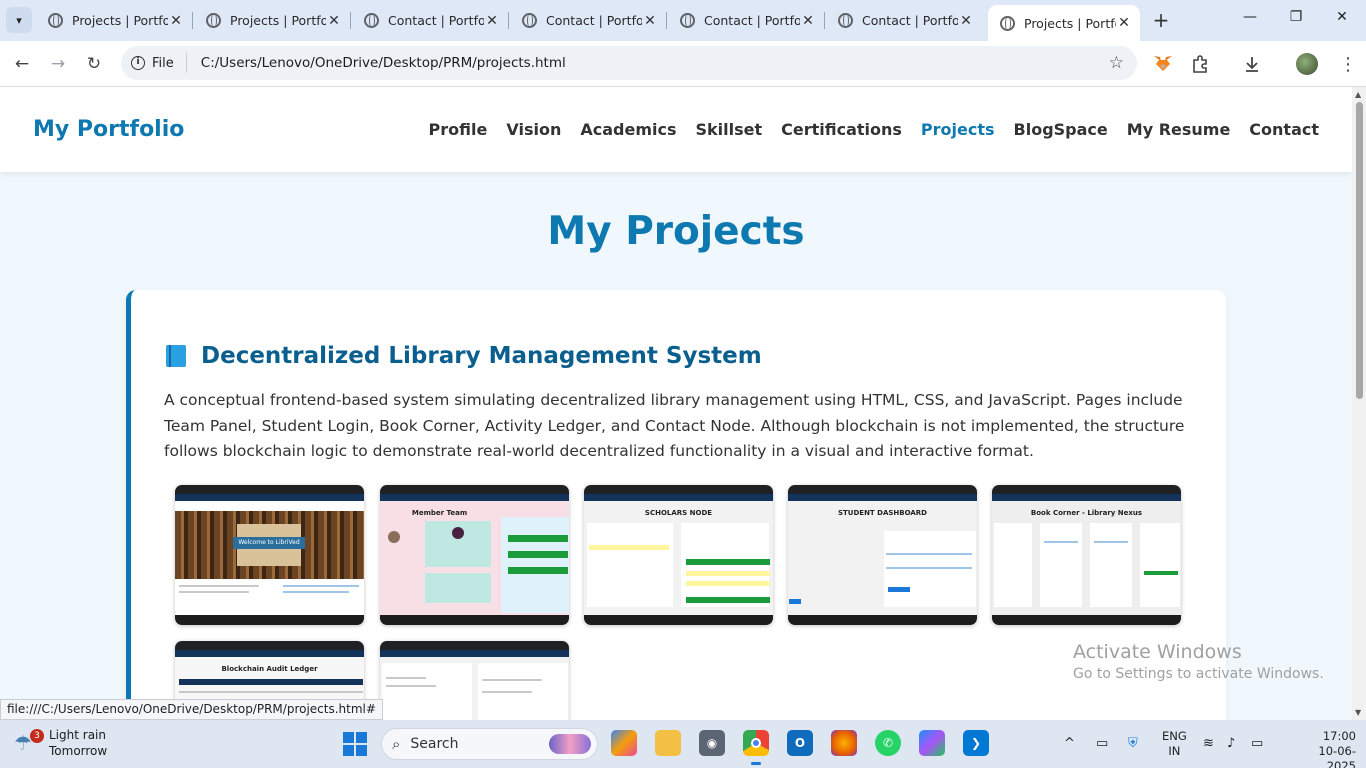 This screenshot has height=768, width=1366. I want to click on download-icon, so click(1252, 64).